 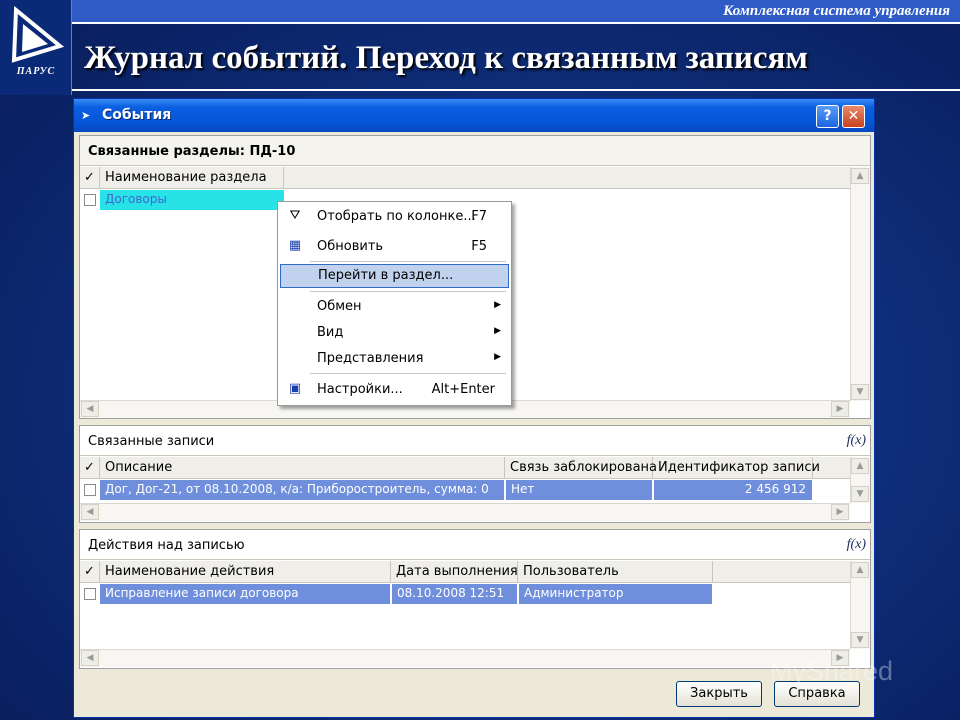 I want to click on cell-execution-date: 08.10.2008 12:51, so click(x=454, y=594).